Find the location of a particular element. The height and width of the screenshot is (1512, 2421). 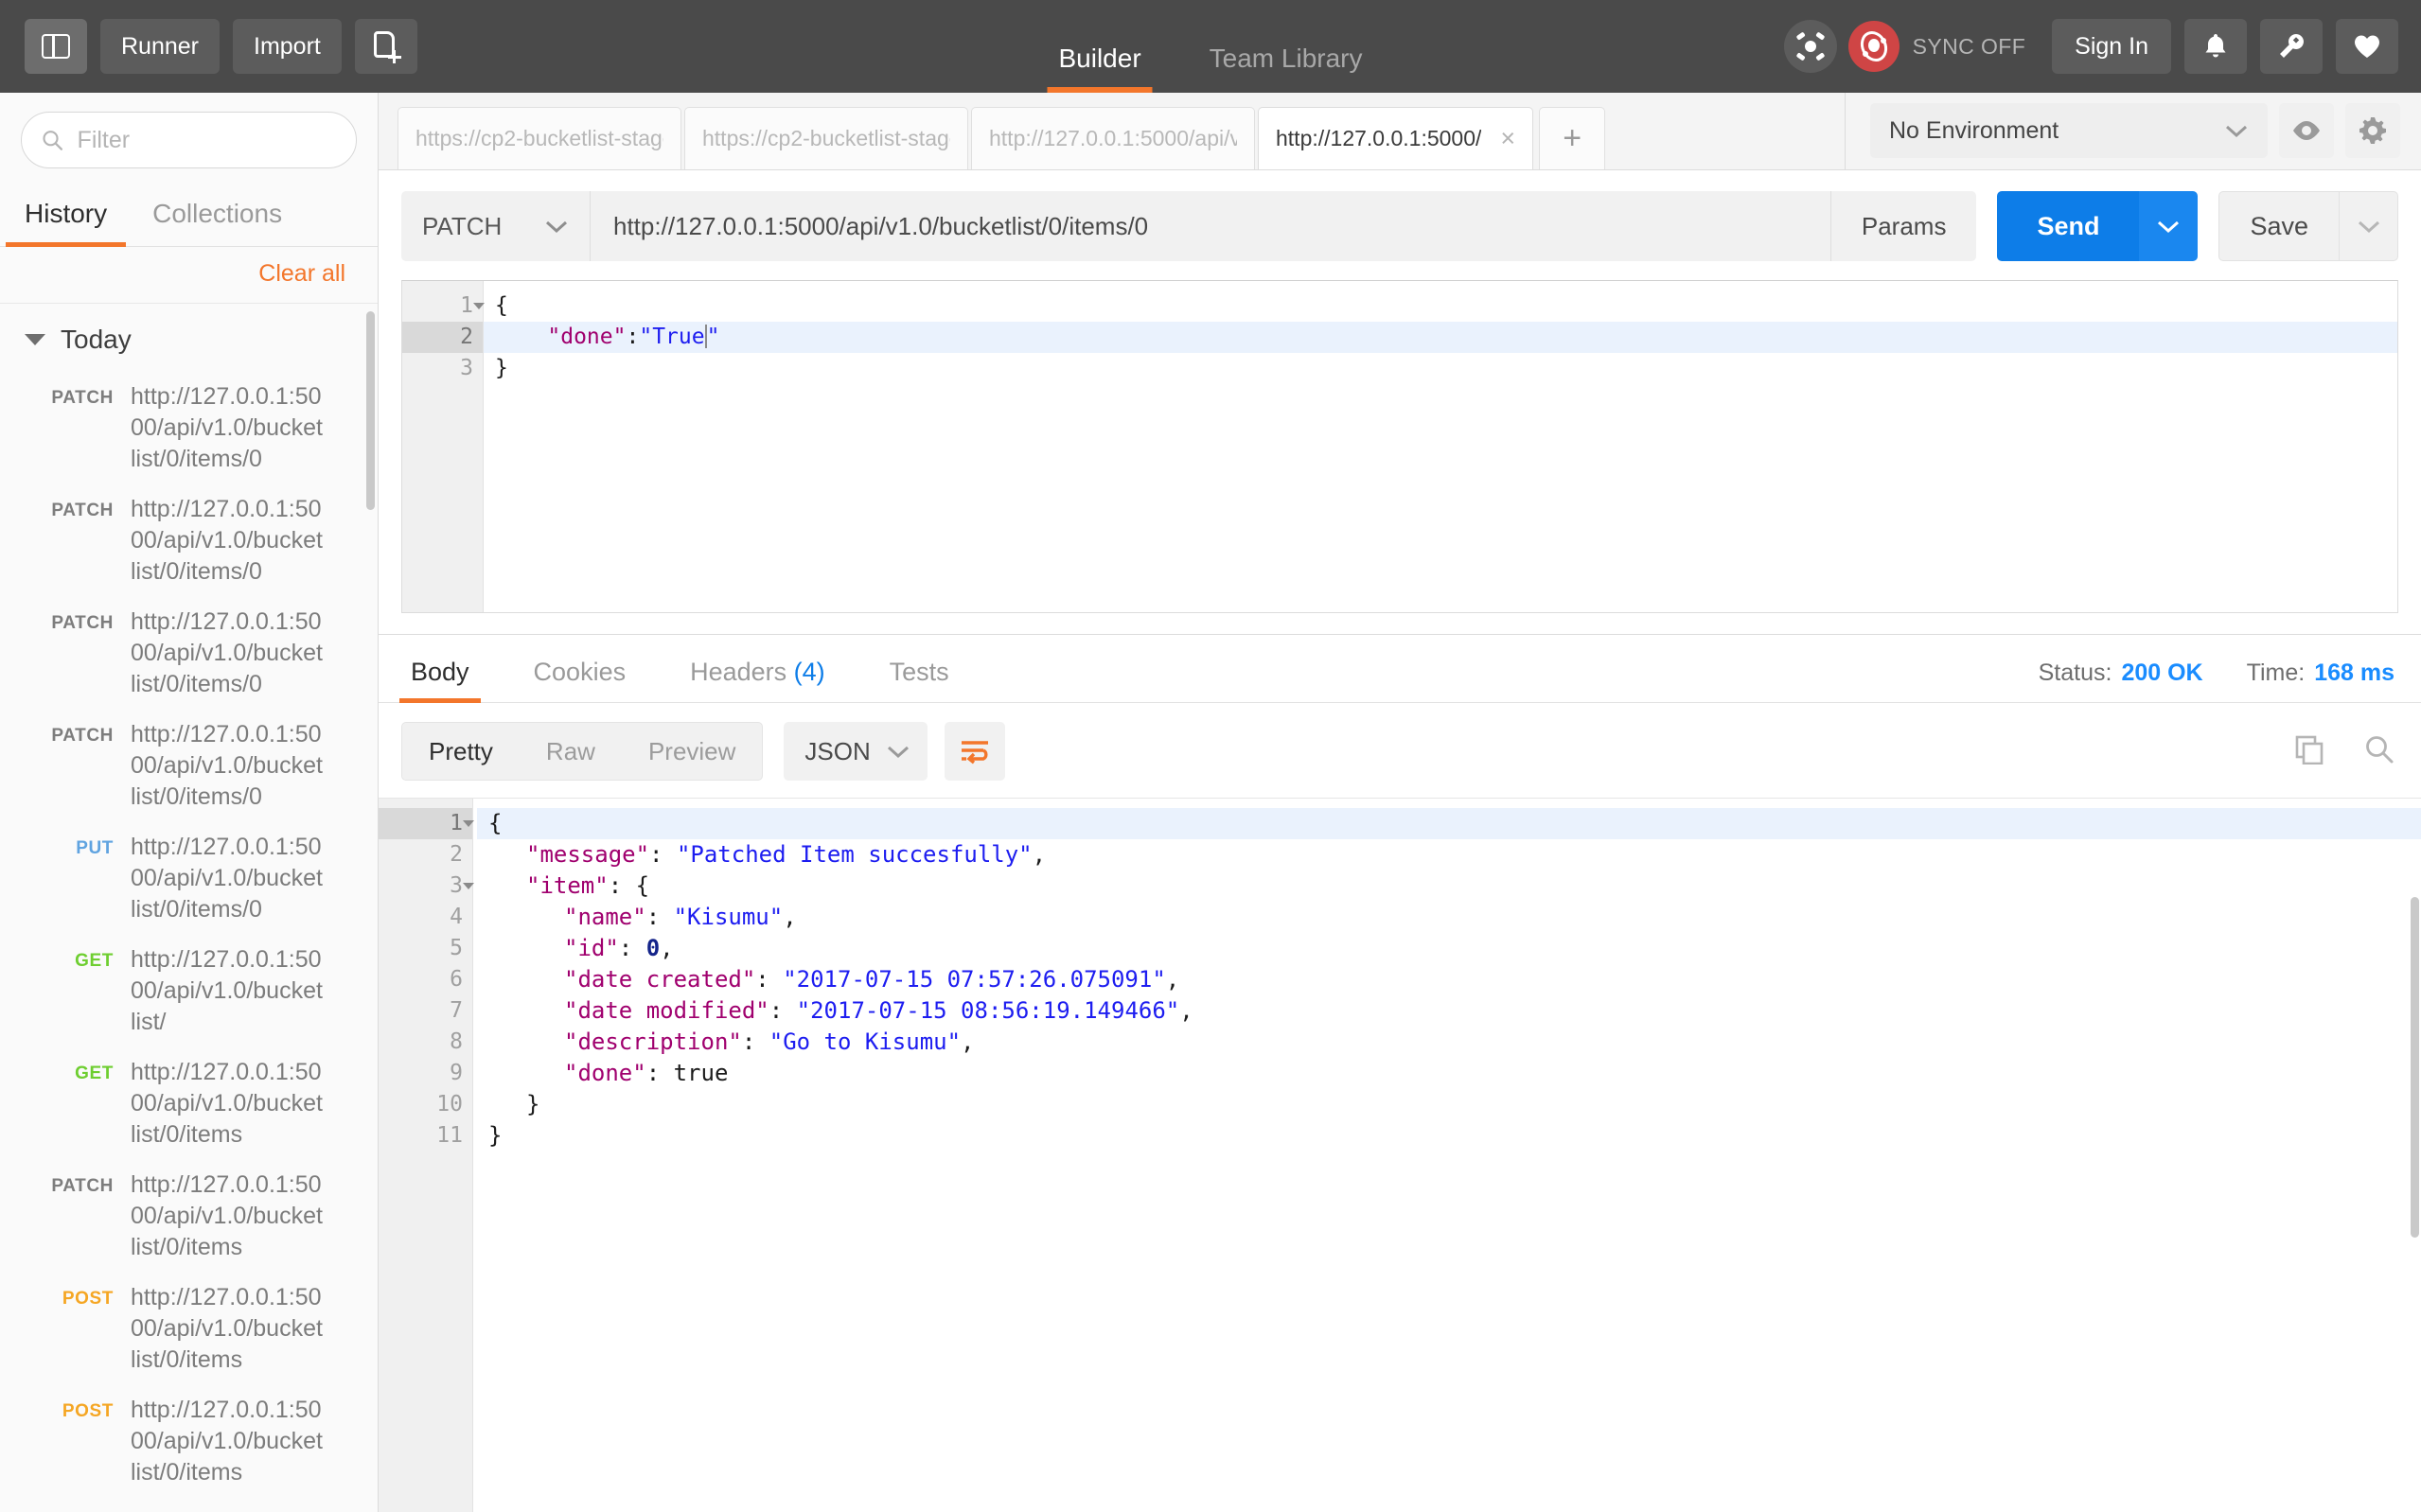

history-group-today: Today is located at coordinates (189, 338).